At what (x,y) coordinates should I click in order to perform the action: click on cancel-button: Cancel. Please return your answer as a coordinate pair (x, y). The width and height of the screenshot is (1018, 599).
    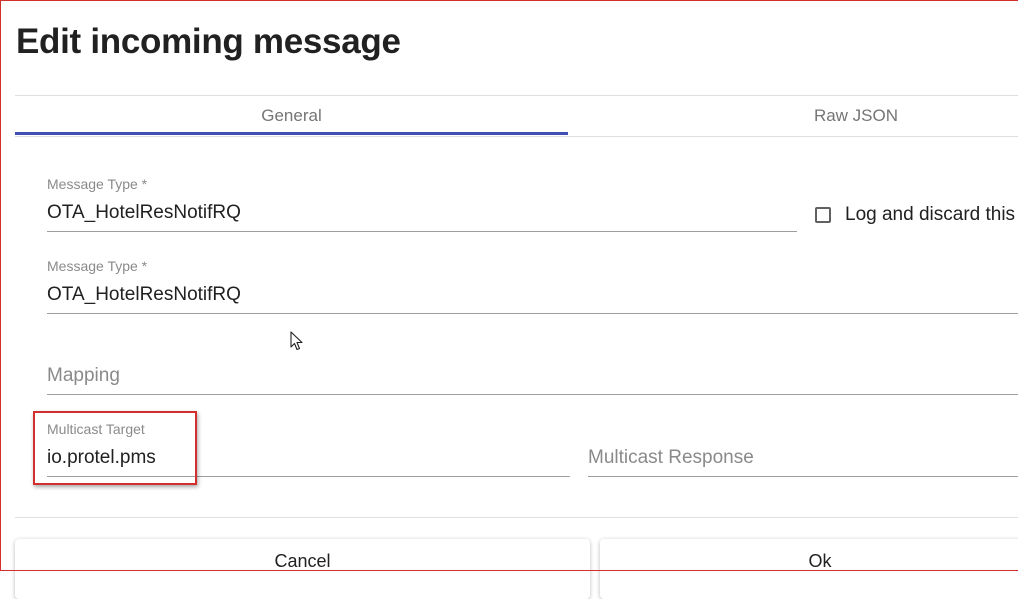
    Looking at the image, I should click on (302, 569).